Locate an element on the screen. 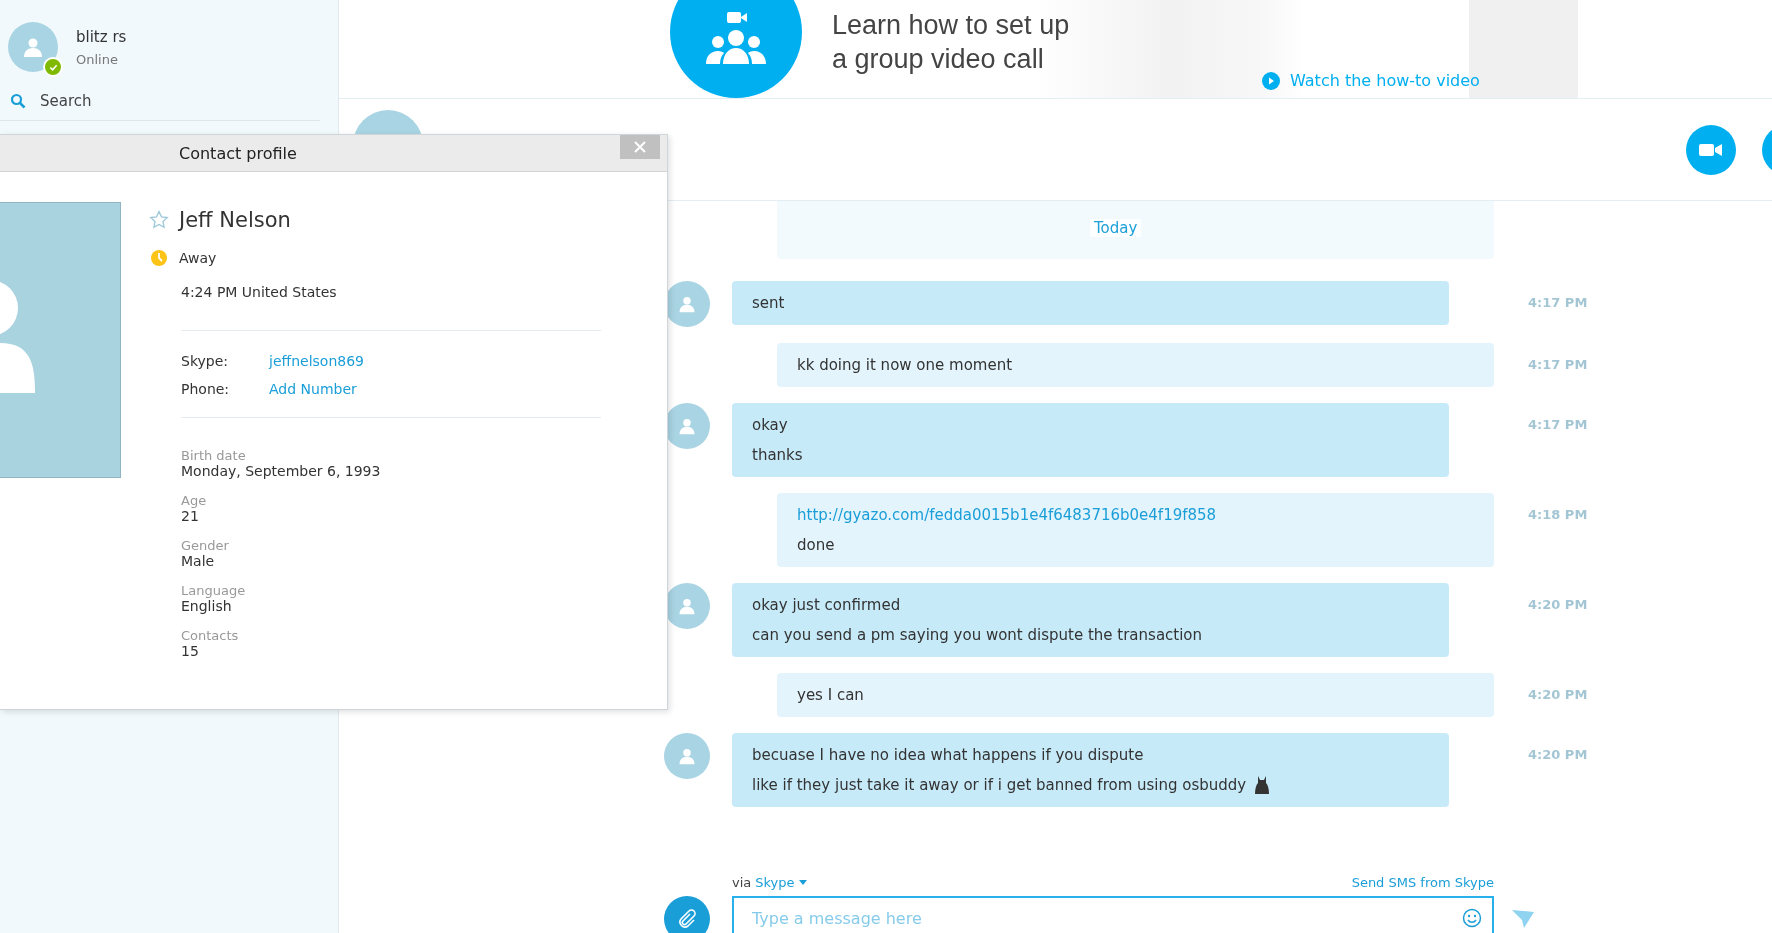  message-link: http://gyazo.com/fedda0015b1e4f6483716b0e4f19f858 is located at coordinates (1135, 515).